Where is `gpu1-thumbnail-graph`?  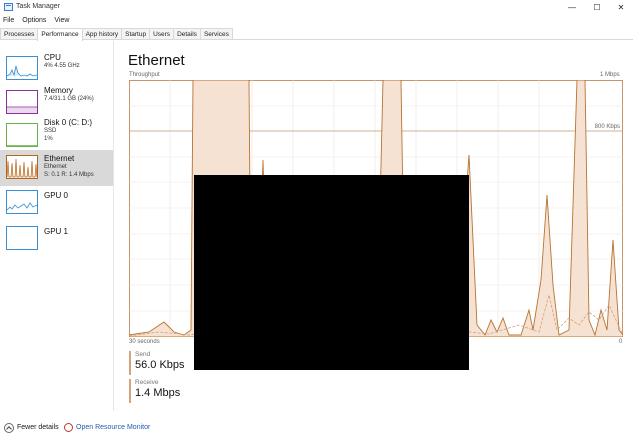 gpu1-thumbnail-graph is located at coordinates (22, 238).